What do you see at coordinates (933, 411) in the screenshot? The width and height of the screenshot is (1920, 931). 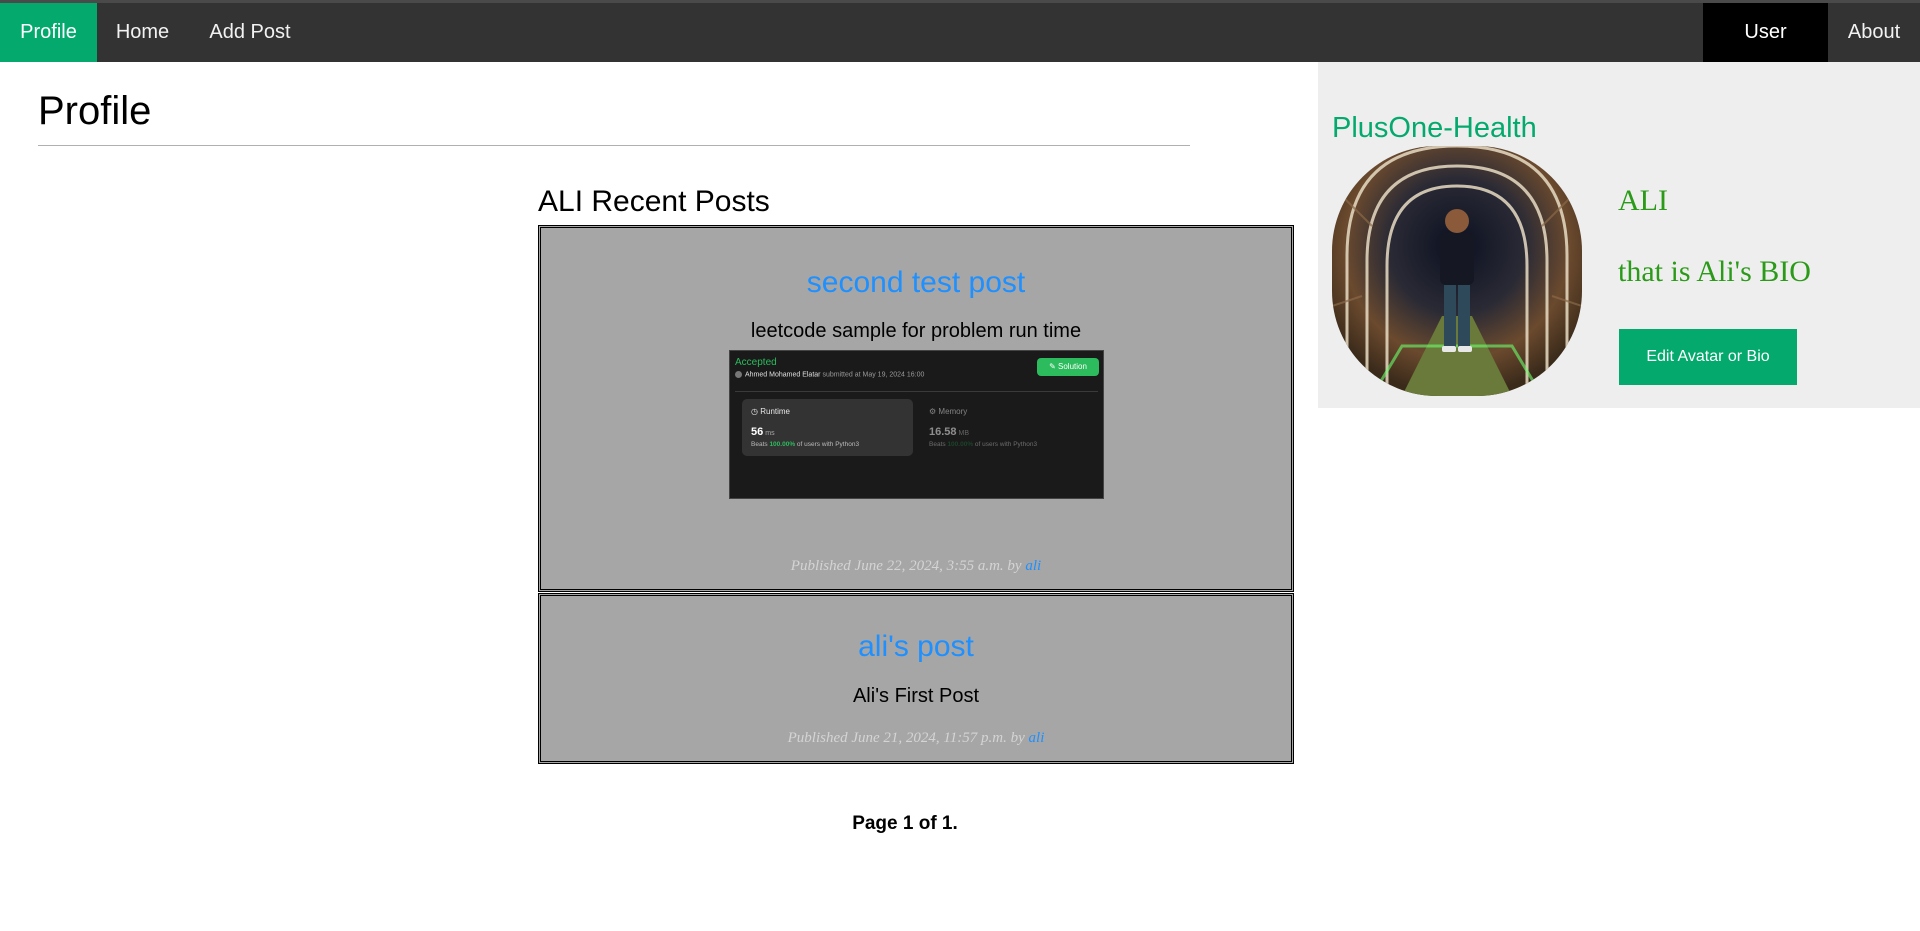 I see `memory-chip-icon: ⚙` at bounding box center [933, 411].